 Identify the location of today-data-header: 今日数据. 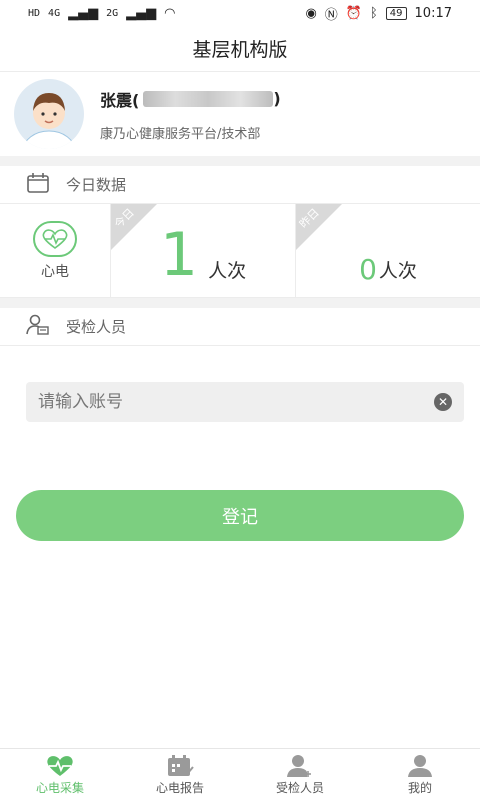
(240, 185).